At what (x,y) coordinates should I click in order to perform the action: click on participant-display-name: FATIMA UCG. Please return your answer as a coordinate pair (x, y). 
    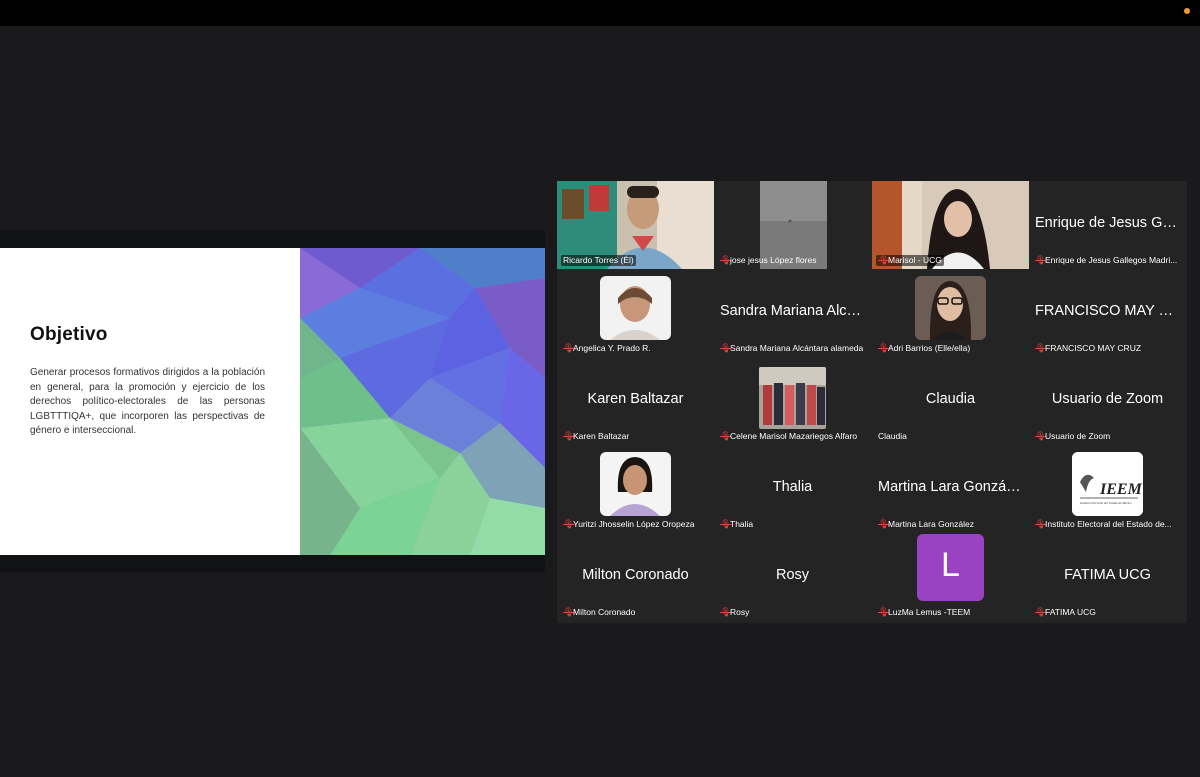
    Looking at the image, I should click on (1107, 575).